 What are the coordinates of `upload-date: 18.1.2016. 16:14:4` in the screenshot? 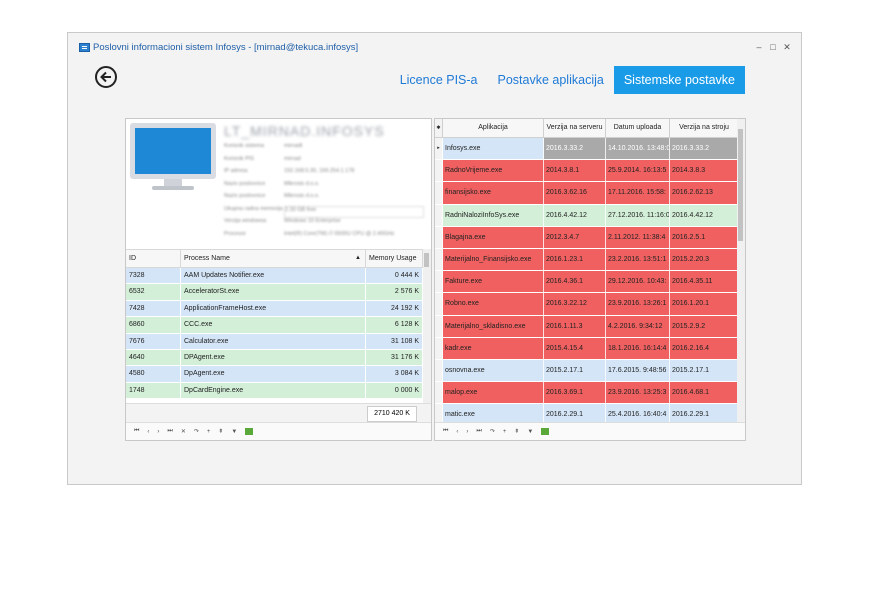 It's located at (638, 348).